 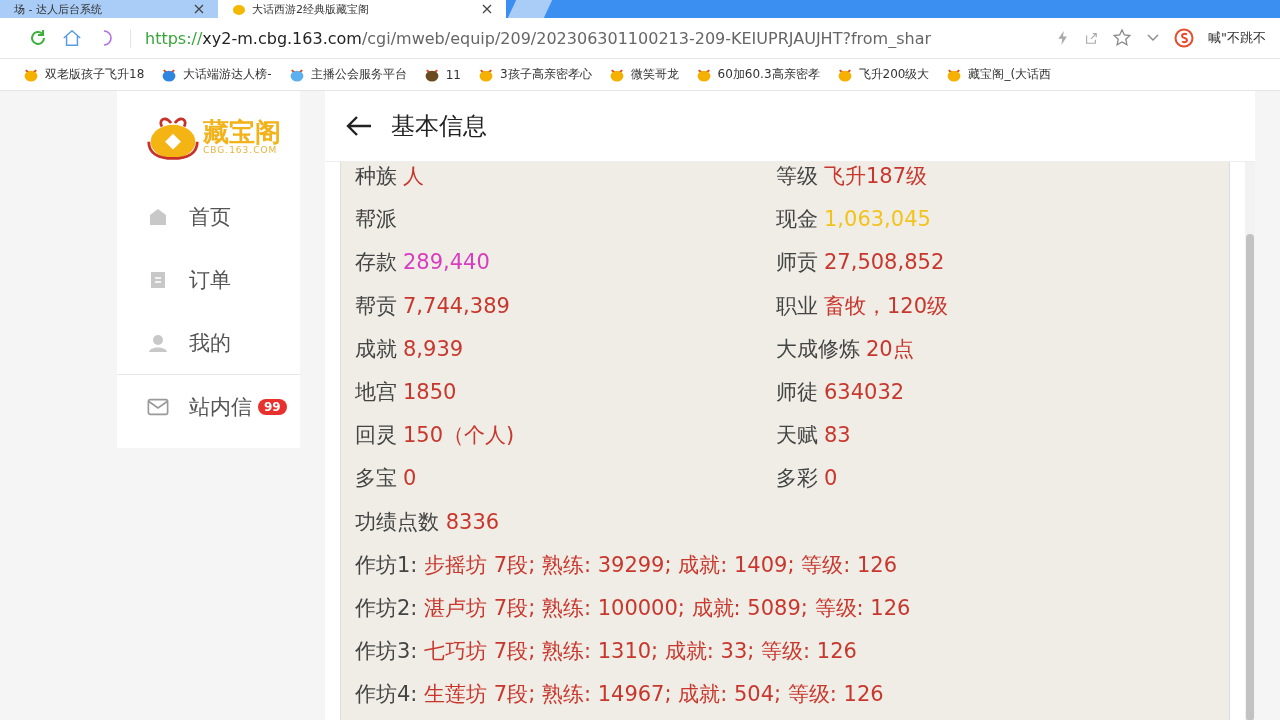 What do you see at coordinates (208, 216) in the screenshot?
I see `nav-item: 首页` at bounding box center [208, 216].